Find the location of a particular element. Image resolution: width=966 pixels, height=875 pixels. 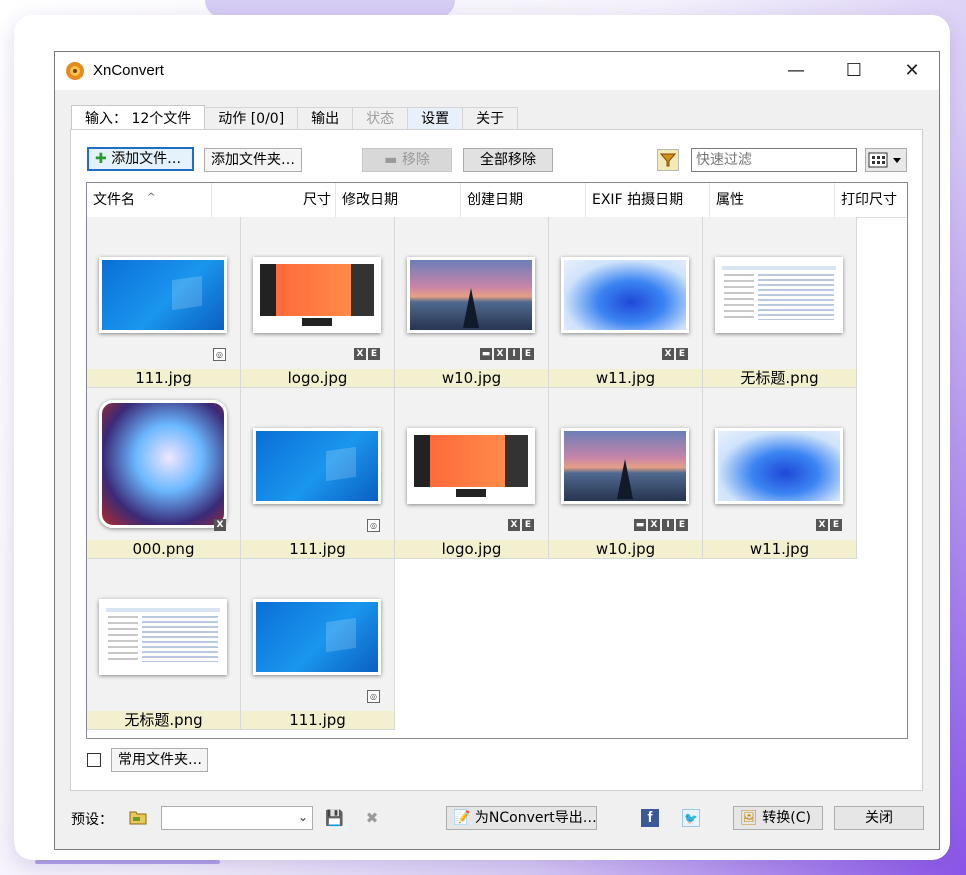

close-dialog-button: 关闭 is located at coordinates (879, 818).